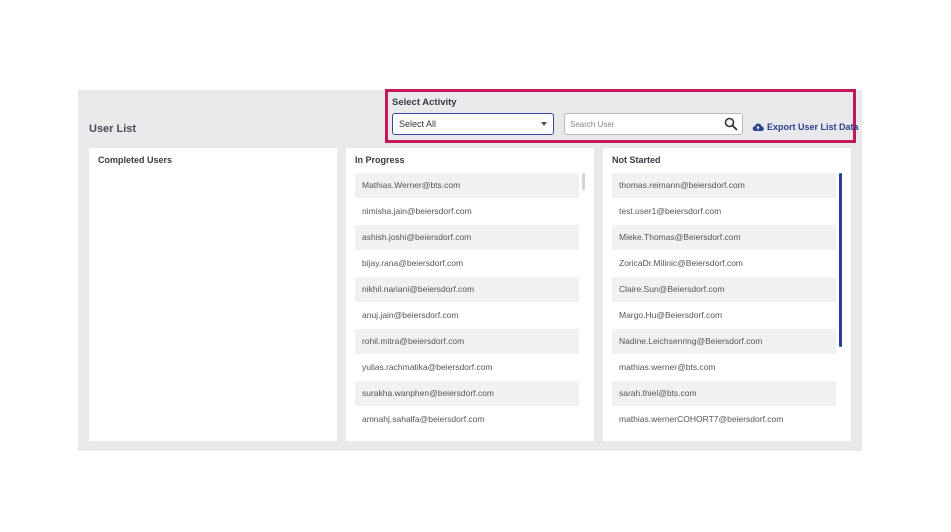 Image resolution: width=951 pixels, height=532 pixels. What do you see at coordinates (724, 211) in the screenshot?
I see `list-item: test.user1@beiersdorf.com` at bounding box center [724, 211].